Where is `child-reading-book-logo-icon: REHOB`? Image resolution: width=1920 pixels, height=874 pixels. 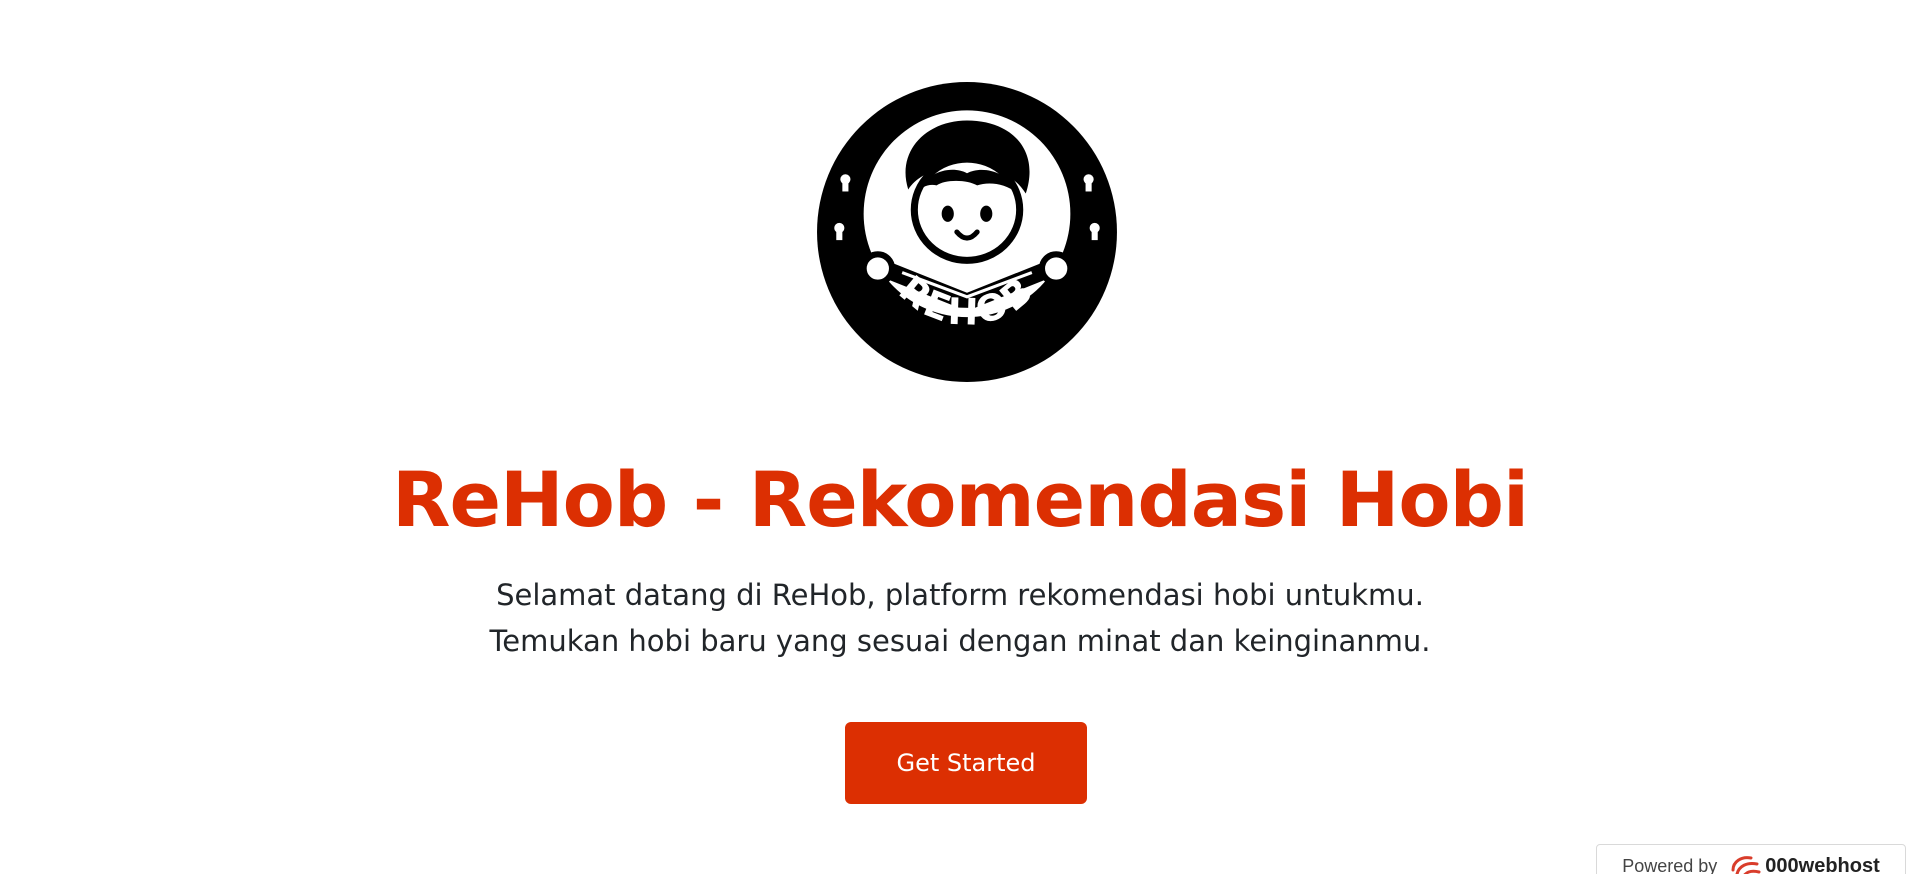 child-reading-book-logo-icon: REHOB is located at coordinates (967, 232).